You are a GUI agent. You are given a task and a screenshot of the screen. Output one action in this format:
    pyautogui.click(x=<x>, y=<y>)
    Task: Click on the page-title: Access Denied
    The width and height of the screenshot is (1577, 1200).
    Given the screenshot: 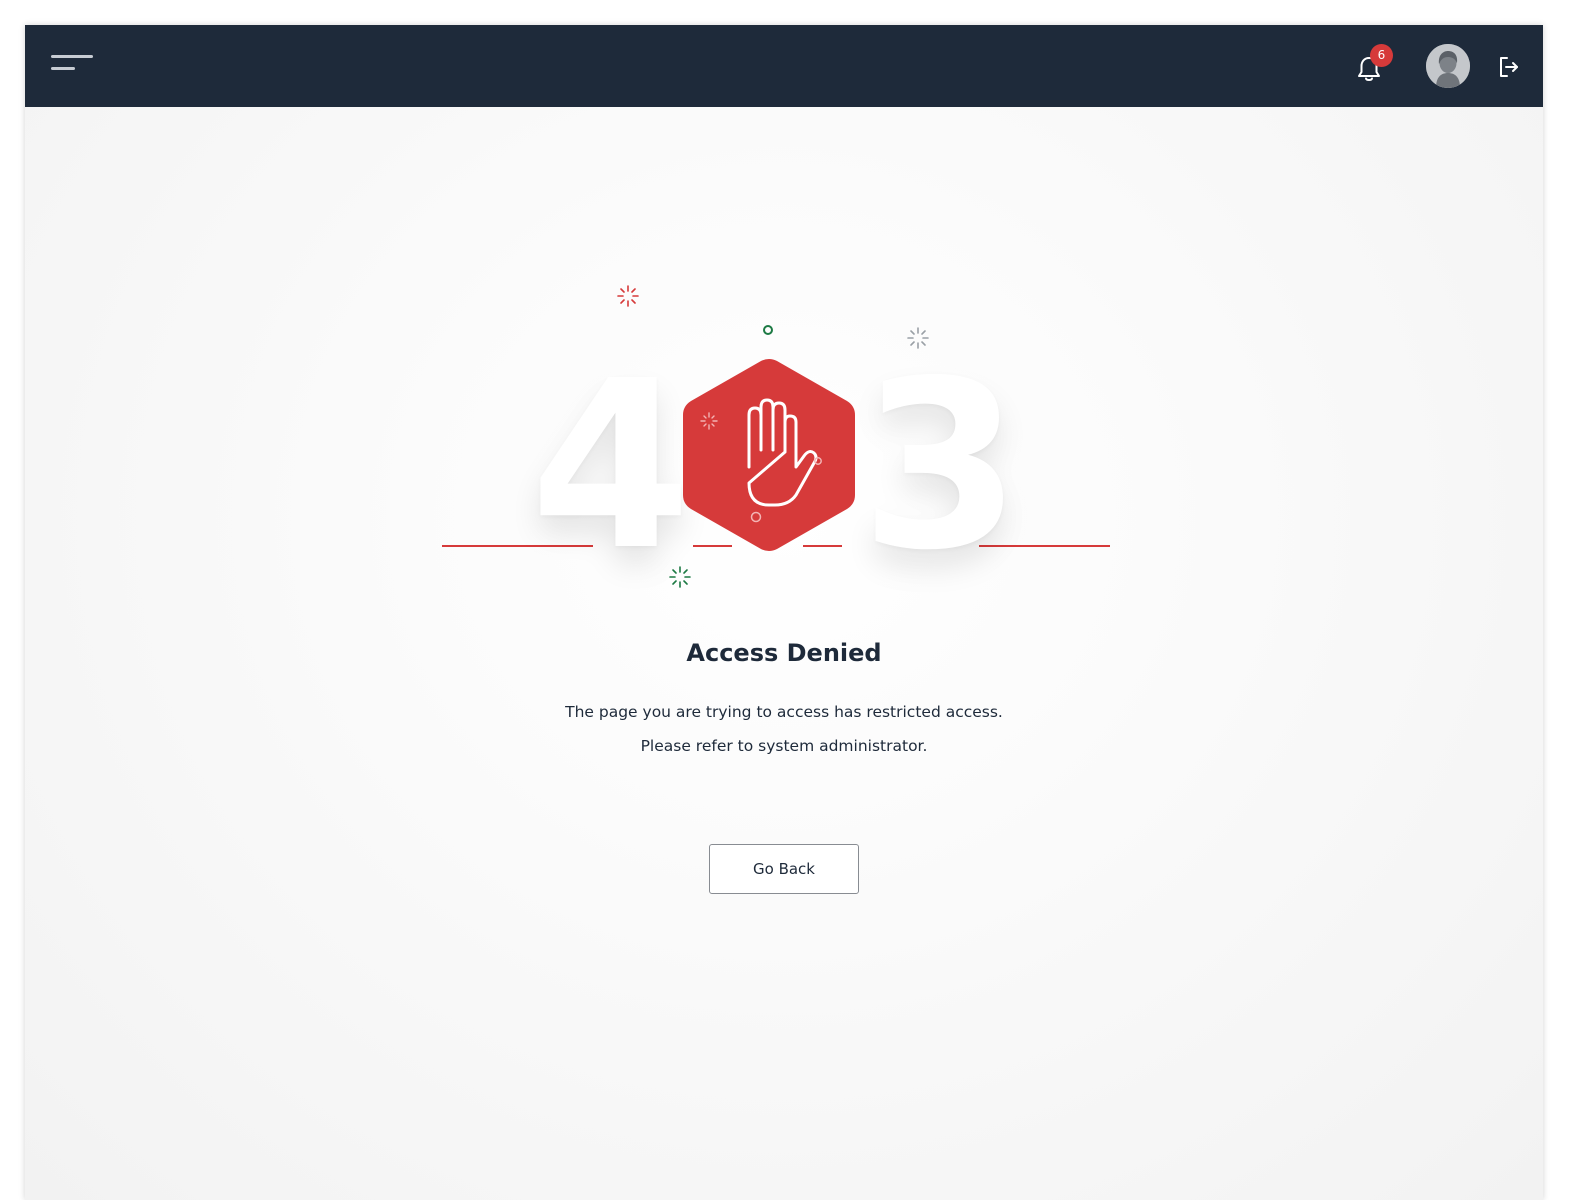 What is the action you would take?
    pyautogui.click(x=784, y=653)
    